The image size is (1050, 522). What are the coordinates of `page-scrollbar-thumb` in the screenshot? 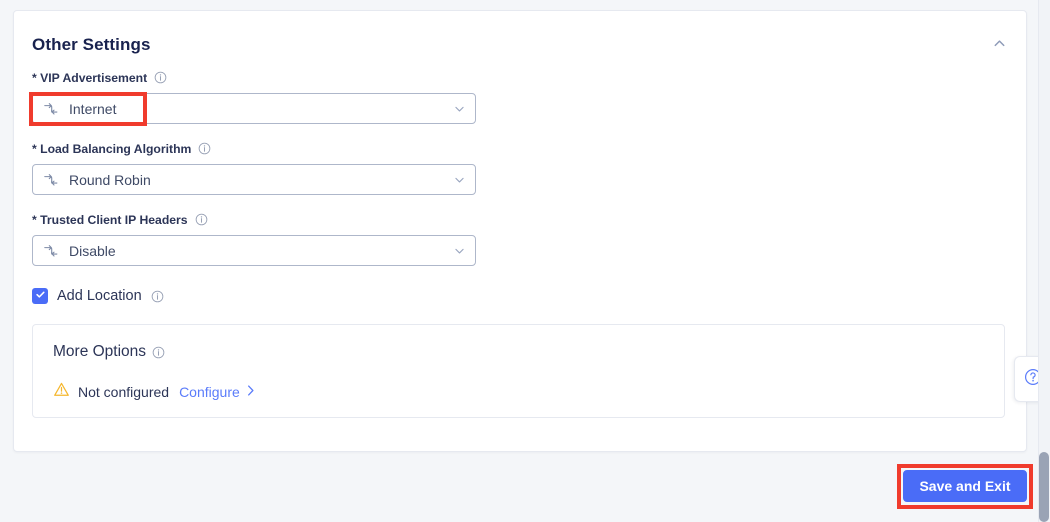 It's located at (1044, 487).